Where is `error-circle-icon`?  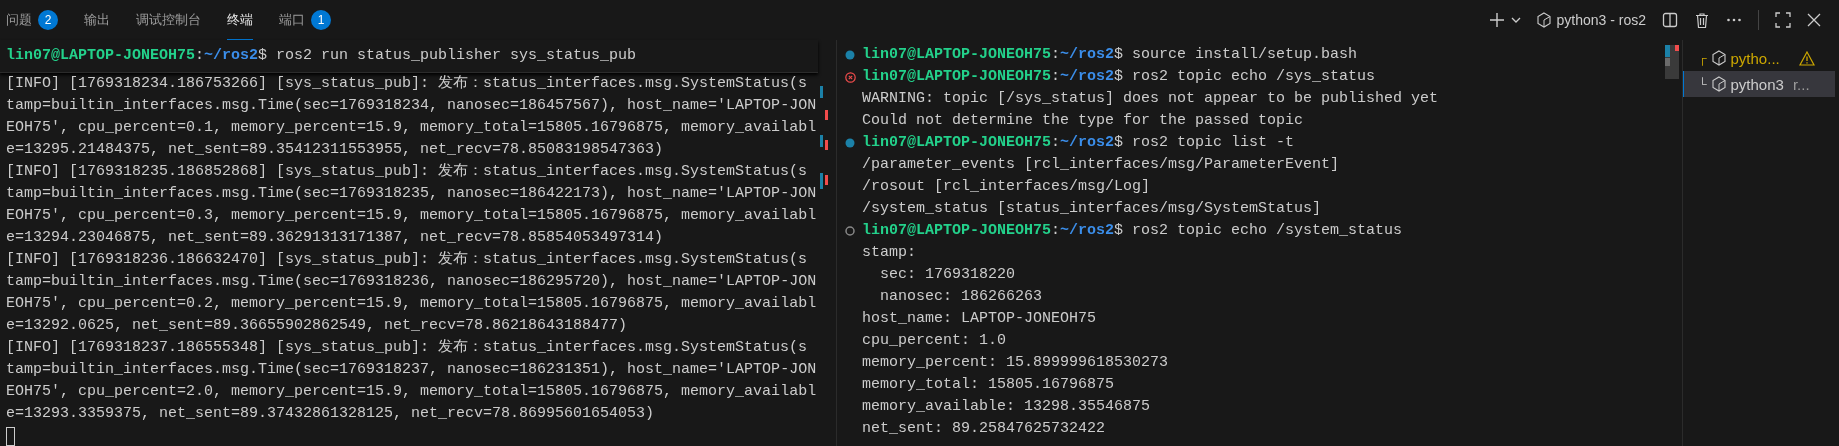
error-circle-icon is located at coordinates (850, 77).